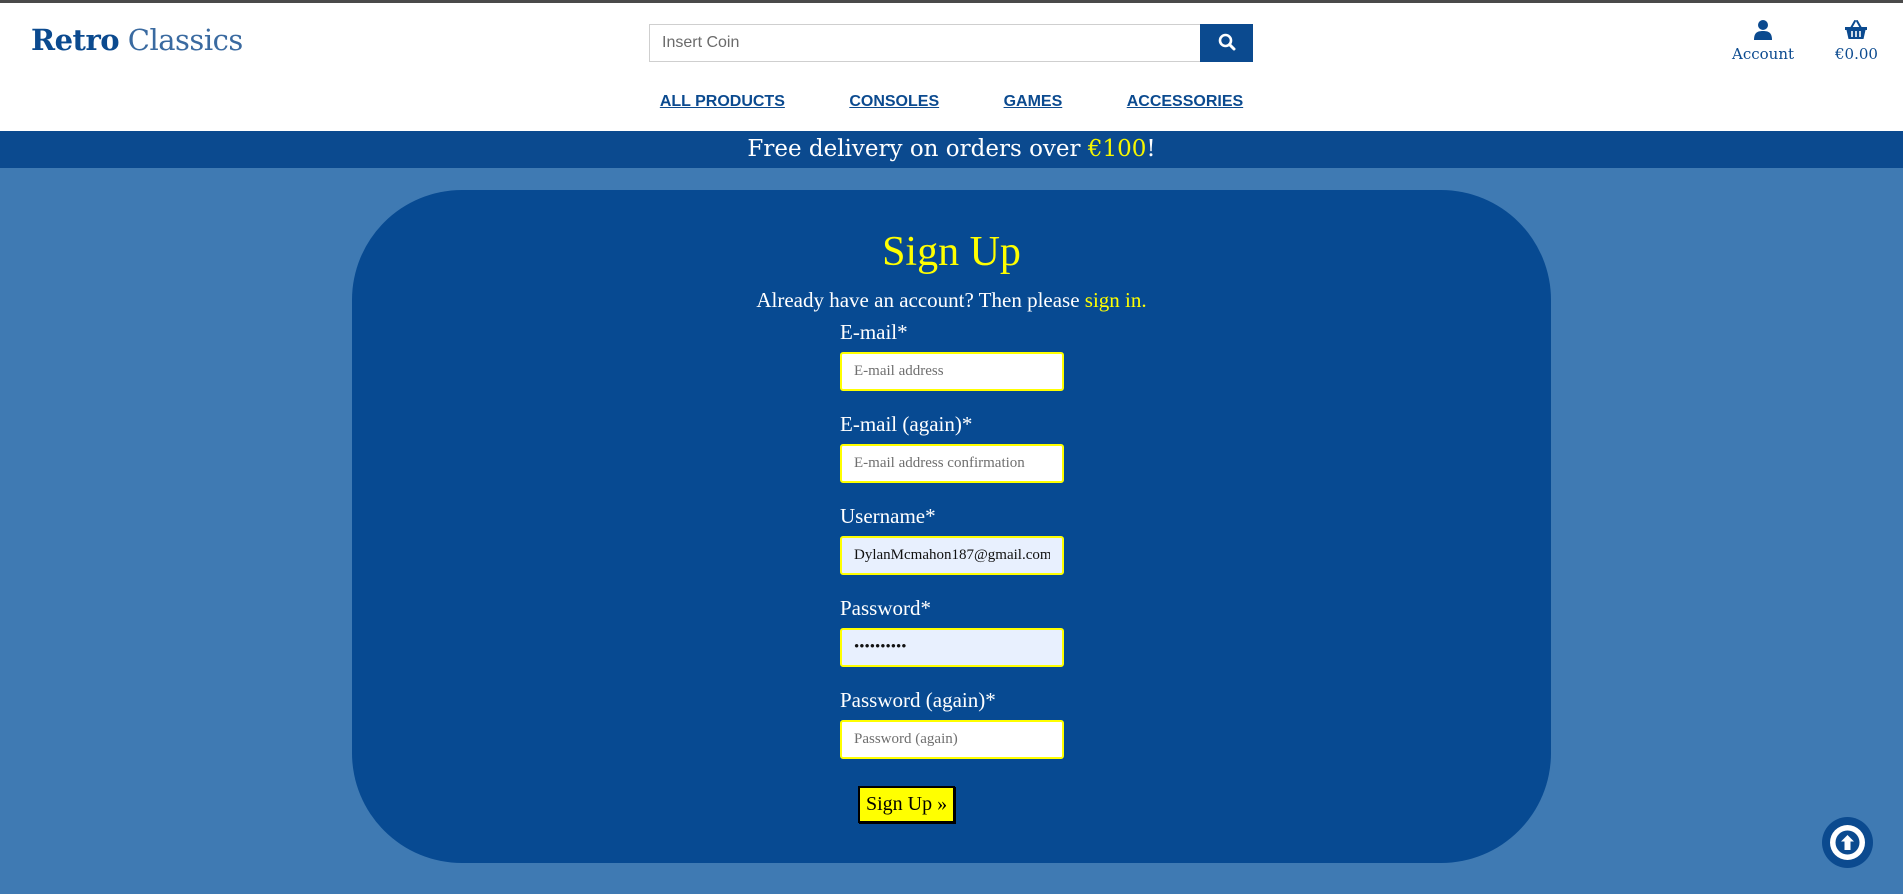 The width and height of the screenshot is (1903, 894). What do you see at coordinates (1763, 41) in the screenshot?
I see `account-link: Account` at bounding box center [1763, 41].